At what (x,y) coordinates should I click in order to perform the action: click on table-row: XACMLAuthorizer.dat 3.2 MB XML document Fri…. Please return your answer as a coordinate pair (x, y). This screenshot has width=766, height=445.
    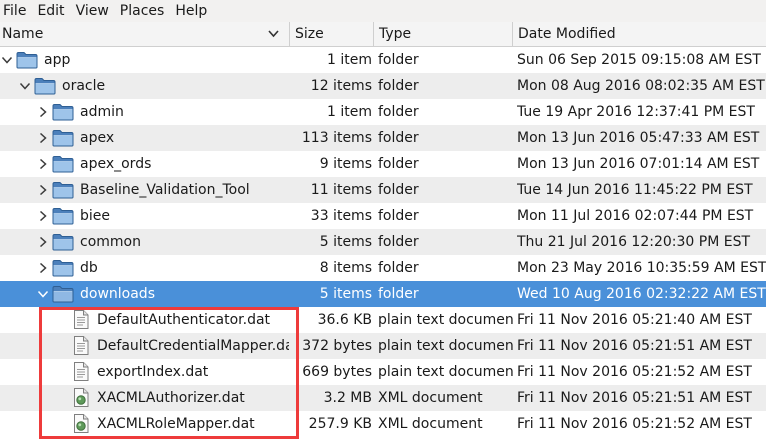
    Looking at the image, I should click on (383, 398).